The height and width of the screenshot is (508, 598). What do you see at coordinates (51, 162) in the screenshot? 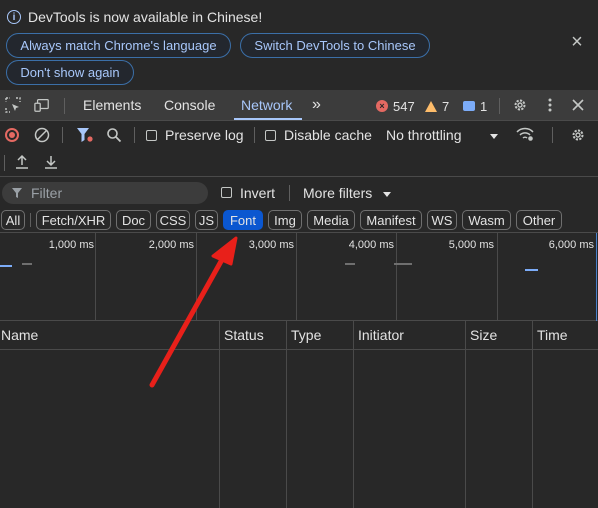
I see `export-har-icon` at bounding box center [51, 162].